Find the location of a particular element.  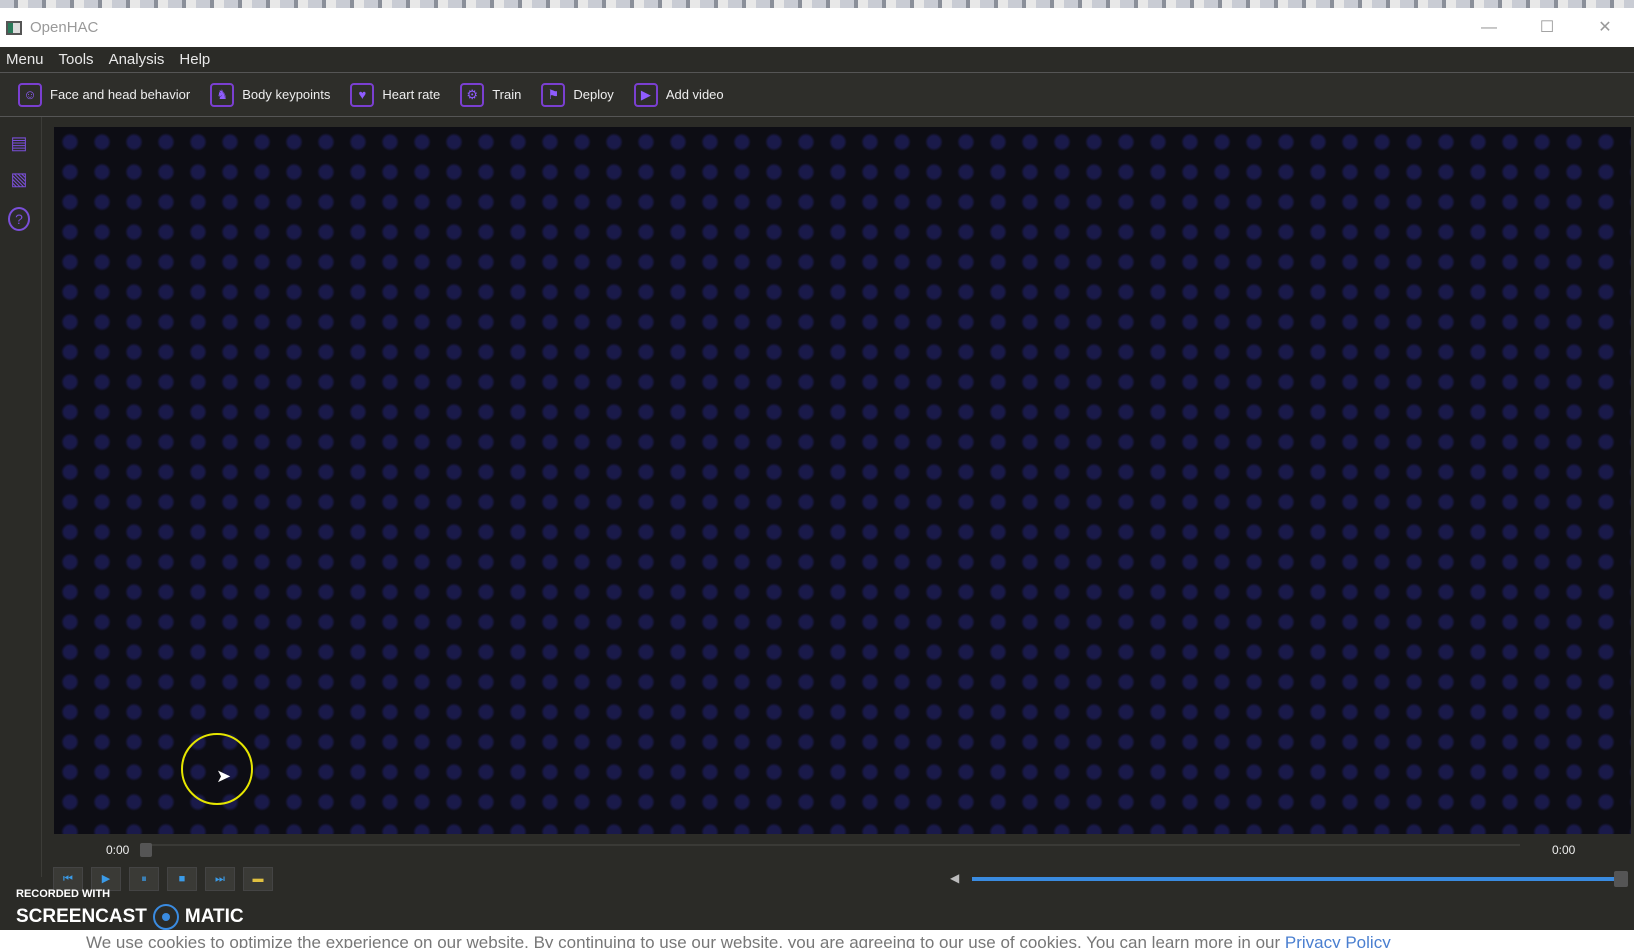

seek-handle is located at coordinates (146, 850).